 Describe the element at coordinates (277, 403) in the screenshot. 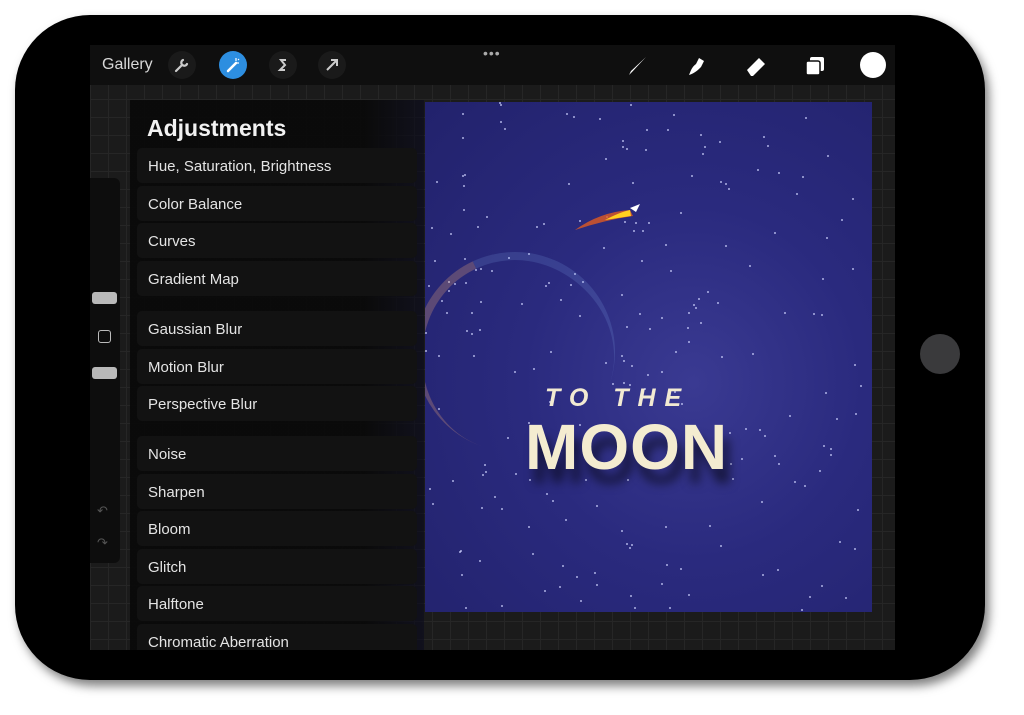

I see `adjustment-item-perspective-blur: Perspective Blur` at that location.